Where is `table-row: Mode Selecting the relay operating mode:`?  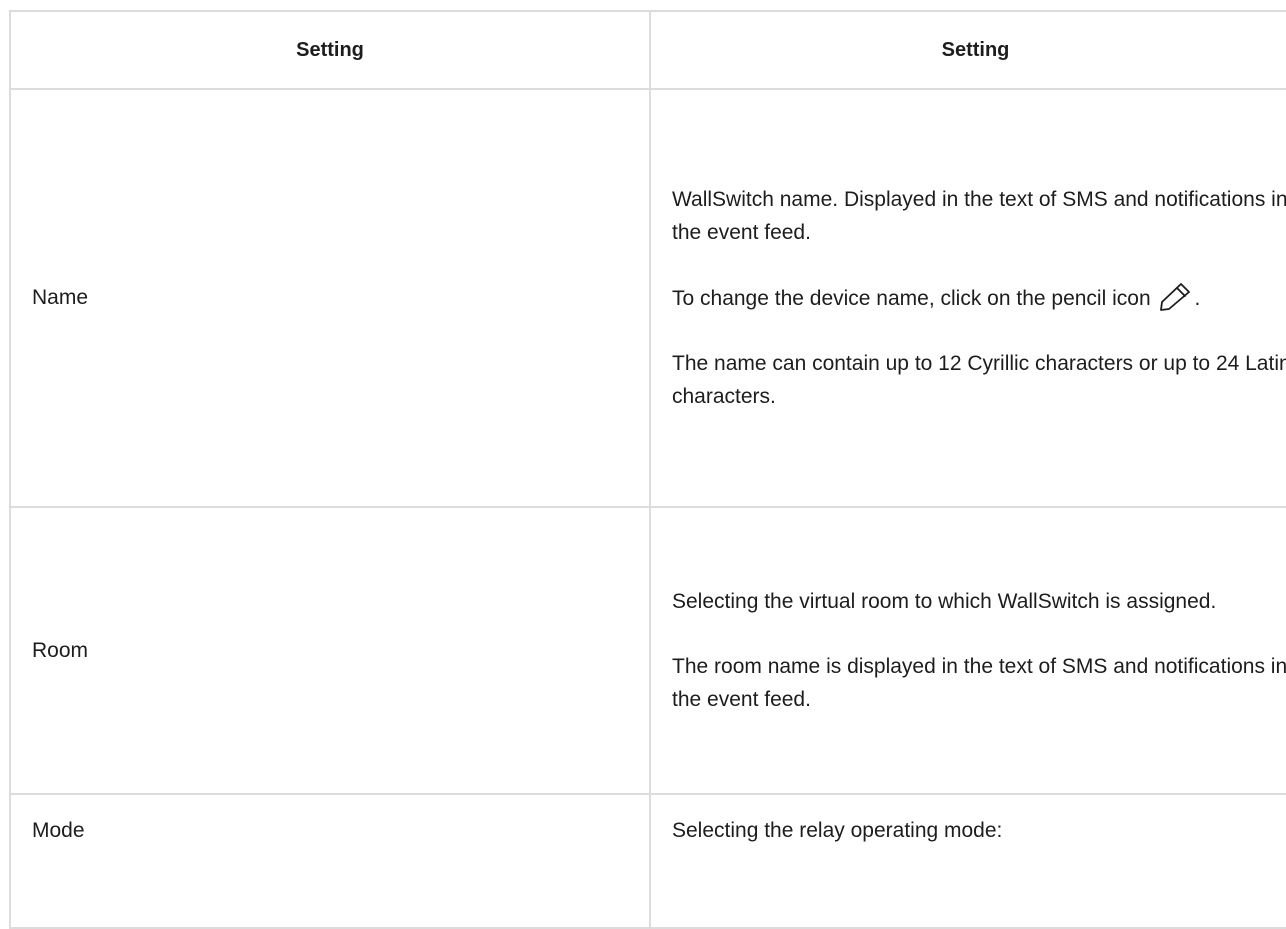
table-row: Mode Selecting the relay operating mode: is located at coordinates (648, 861).